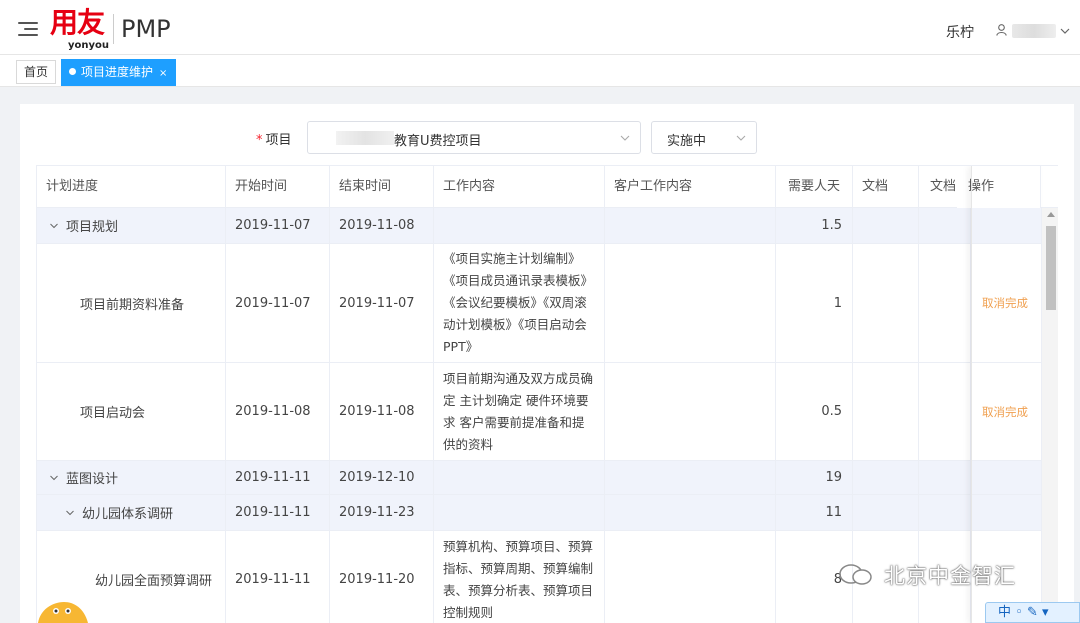 This screenshot has height=623, width=1080. What do you see at coordinates (1049, 415) in the screenshot?
I see `vertical-scrollbar` at bounding box center [1049, 415].